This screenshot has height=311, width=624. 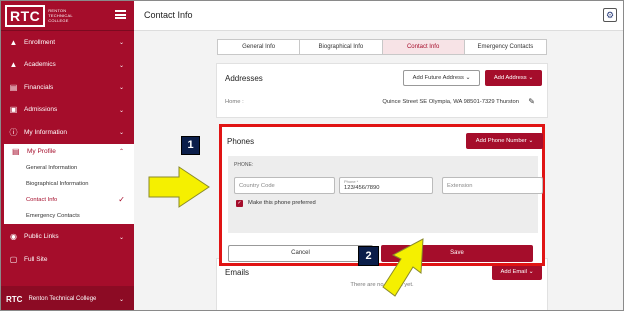 I want to click on sidebar-subitem-emergency-contacts: Emergency Contacts, so click(x=67, y=215).